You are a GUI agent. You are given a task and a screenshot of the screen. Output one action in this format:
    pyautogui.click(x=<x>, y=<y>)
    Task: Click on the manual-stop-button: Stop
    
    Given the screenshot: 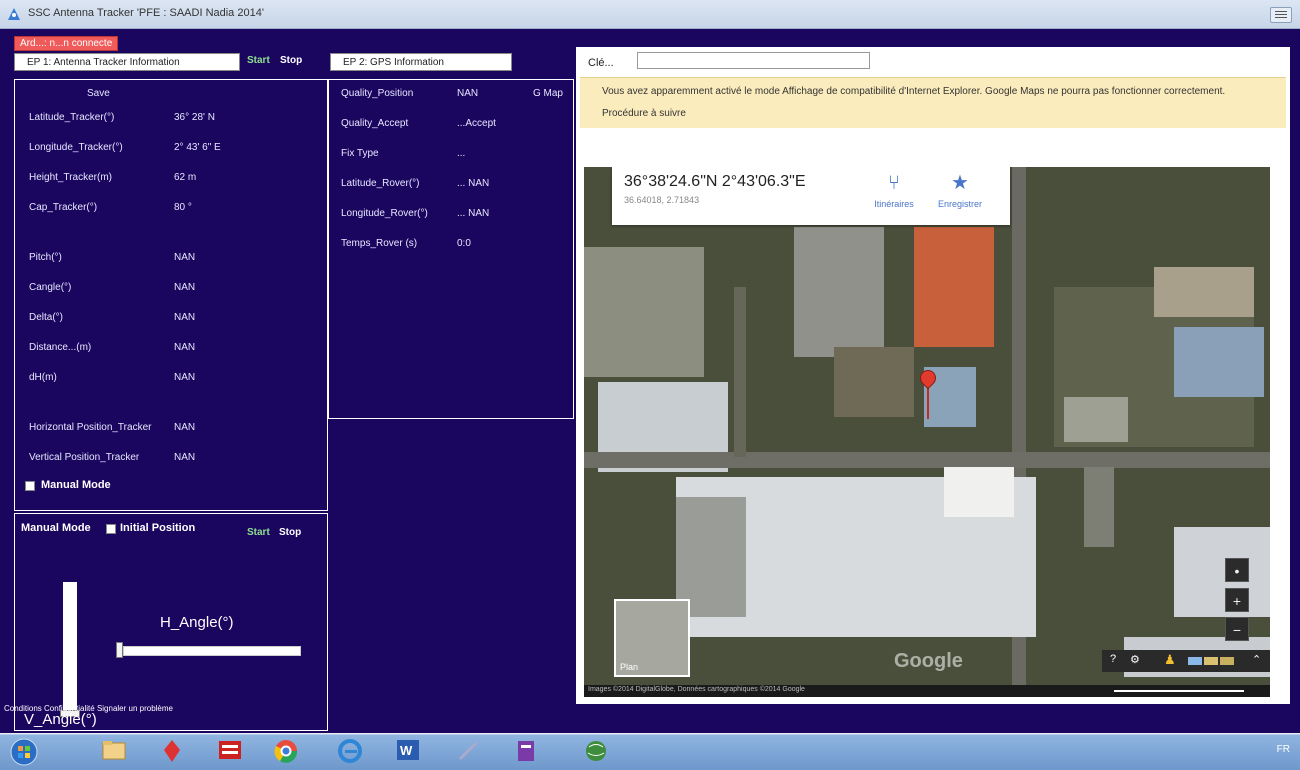 What is the action you would take?
    pyautogui.click(x=290, y=532)
    